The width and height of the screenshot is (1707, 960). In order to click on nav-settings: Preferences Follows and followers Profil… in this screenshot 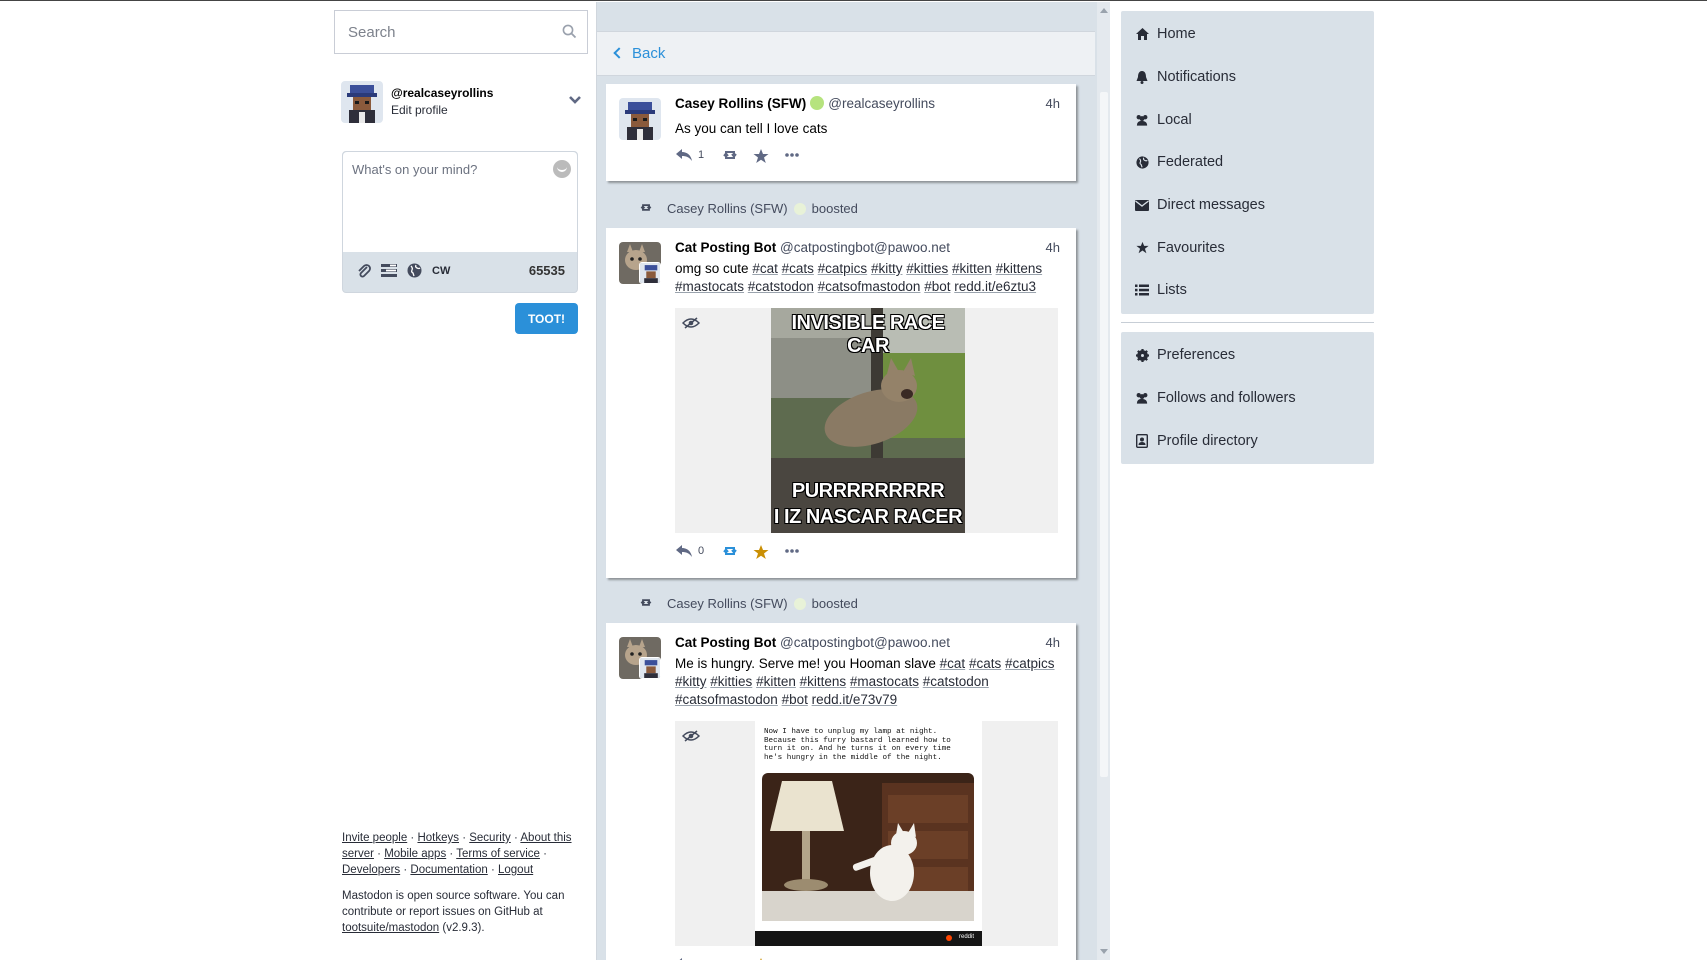, I will do `click(1247, 397)`.